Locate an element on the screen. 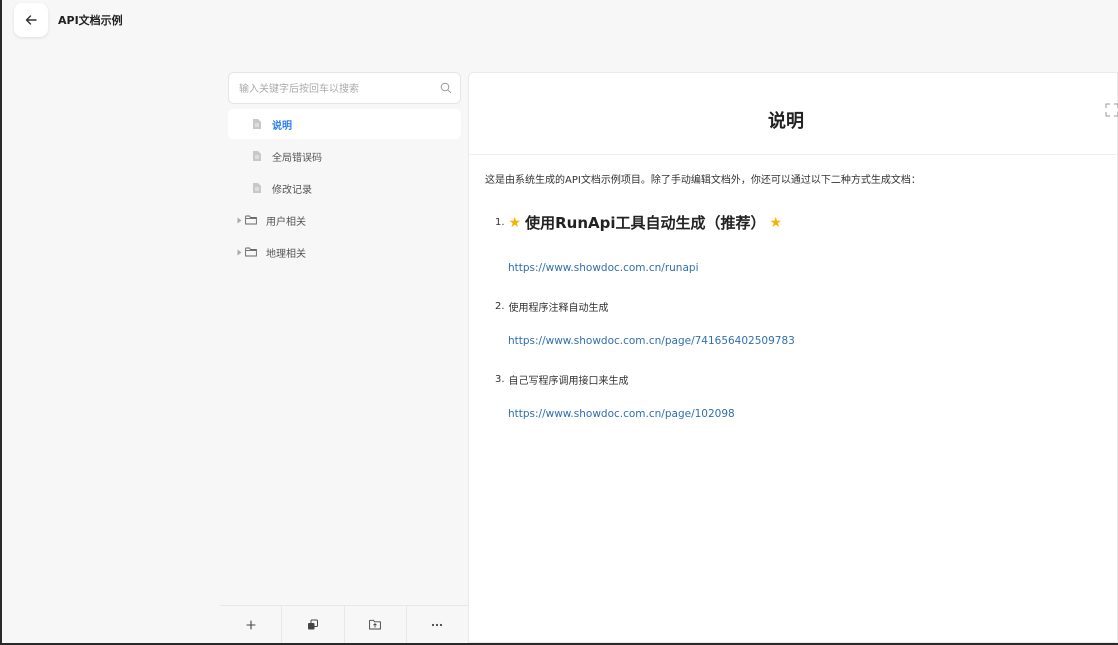  document-title: 说明 is located at coordinates (786, 121).